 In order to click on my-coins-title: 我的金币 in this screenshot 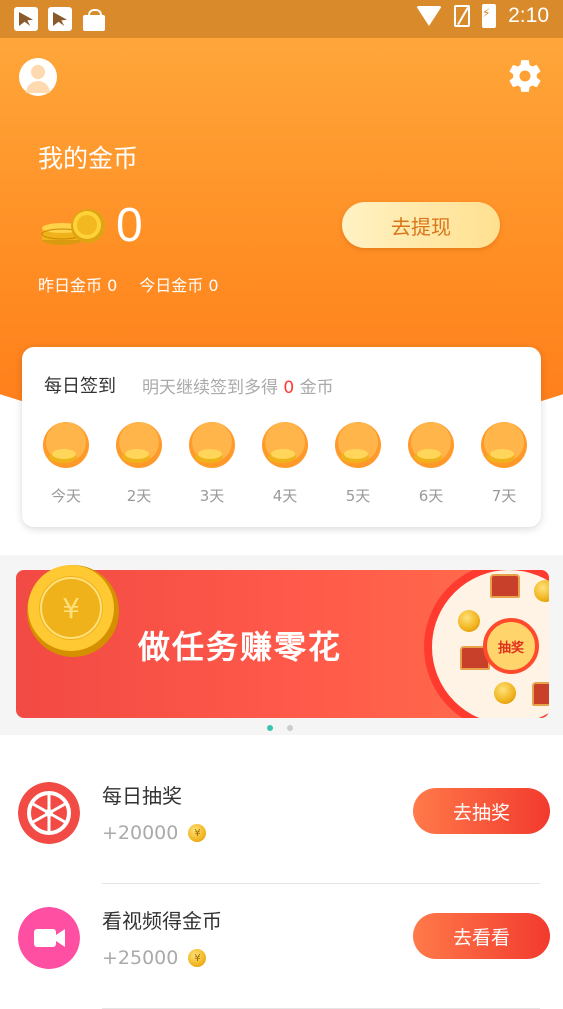, I will do `click(88, 158)`.